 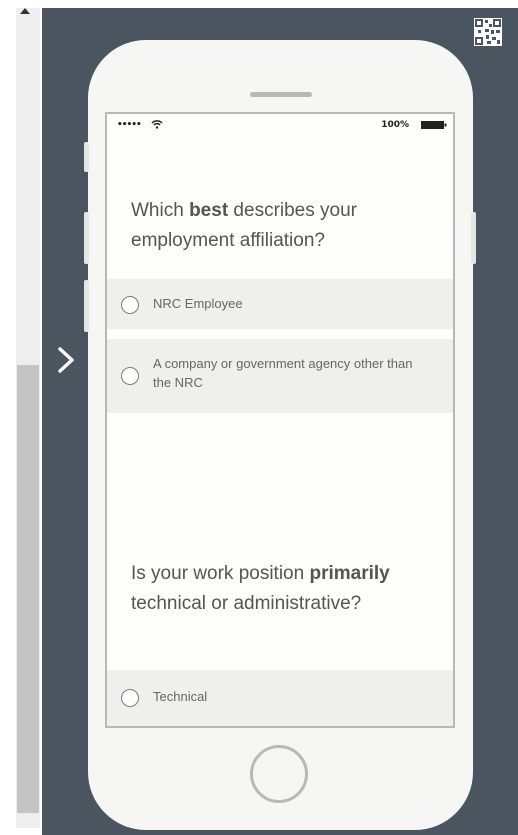 I want to click on option-nrc-employee: NRC Employee, so click(x=280, y=304).